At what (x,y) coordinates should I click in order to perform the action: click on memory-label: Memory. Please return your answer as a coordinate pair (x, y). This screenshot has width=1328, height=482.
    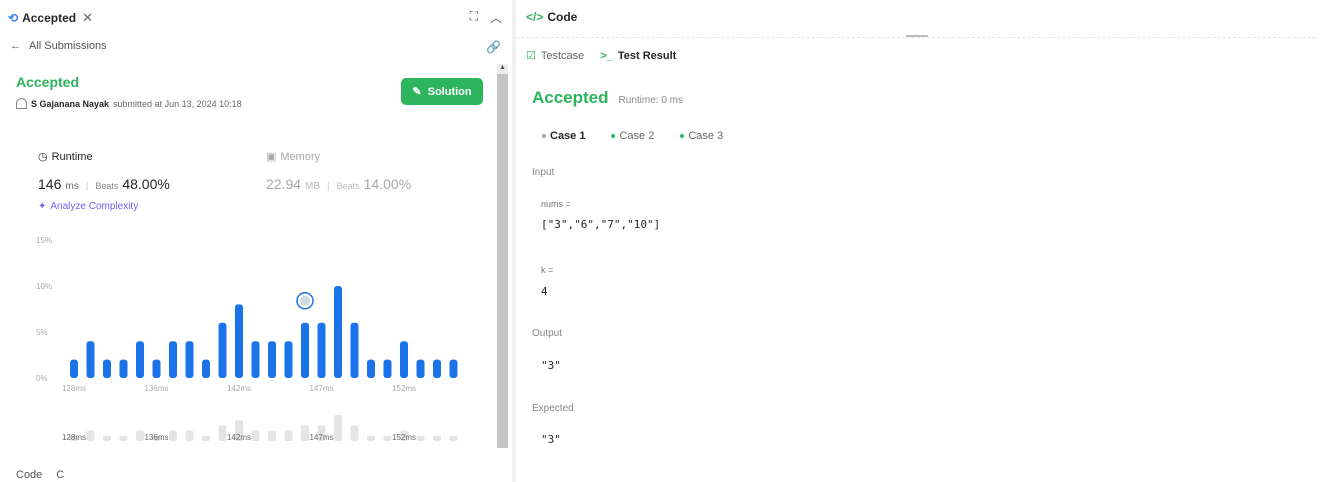
    Looking at the image, I should click on (300, 156).